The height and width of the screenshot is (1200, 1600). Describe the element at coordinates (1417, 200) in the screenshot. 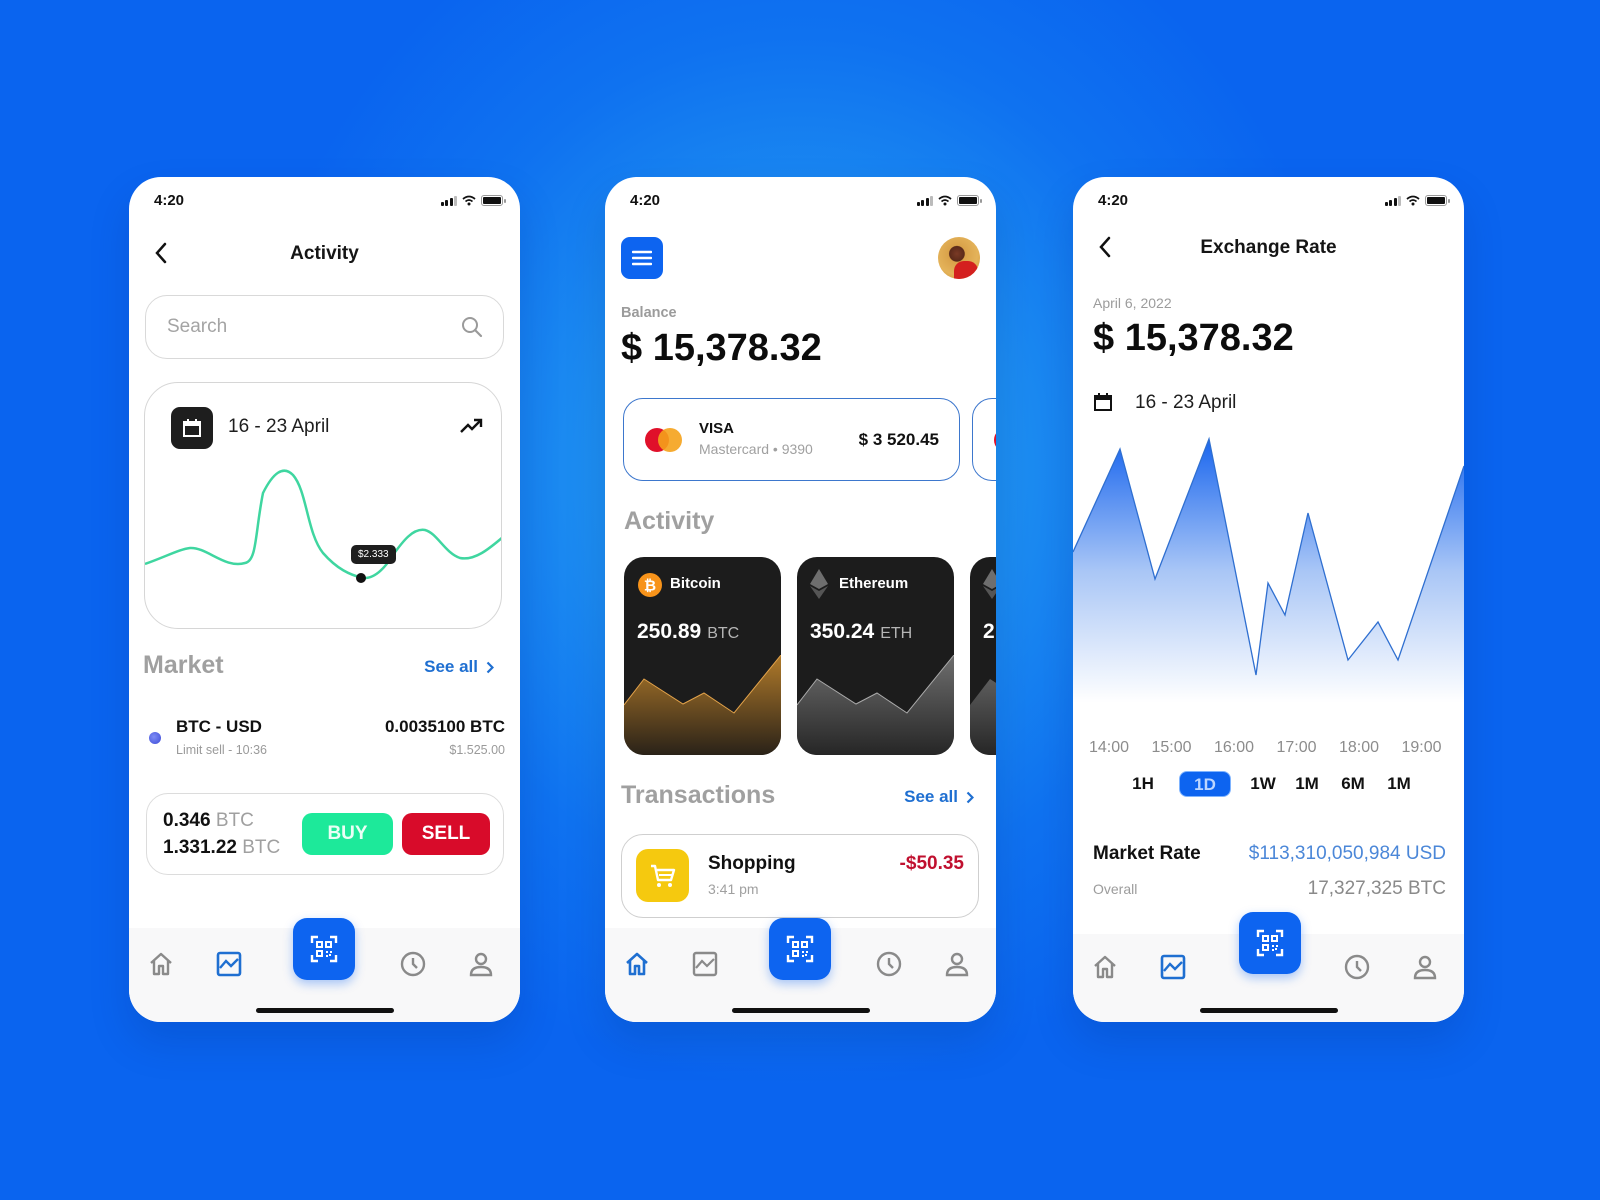

I see `status-icons` at that location.